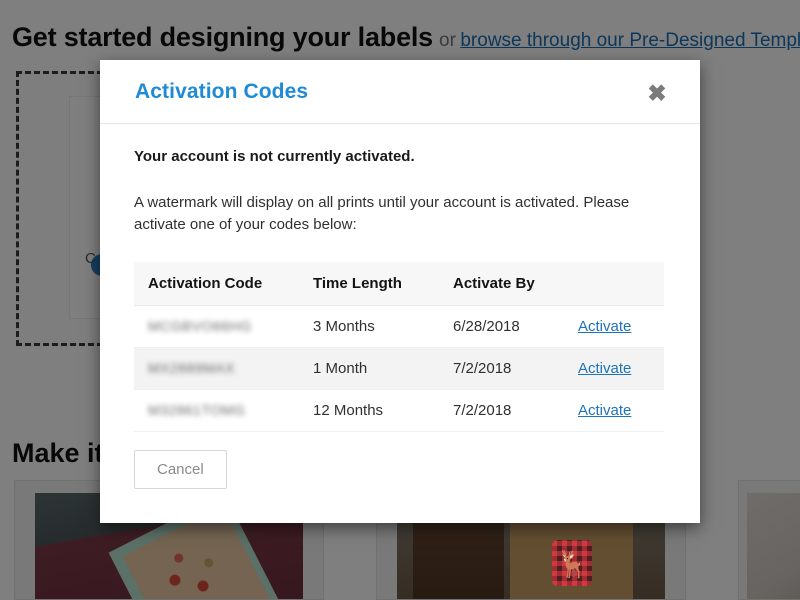  Describe the element at coordinates (222, 91) in the screenshot. I see `modal-title: Activation Codes` at that location.